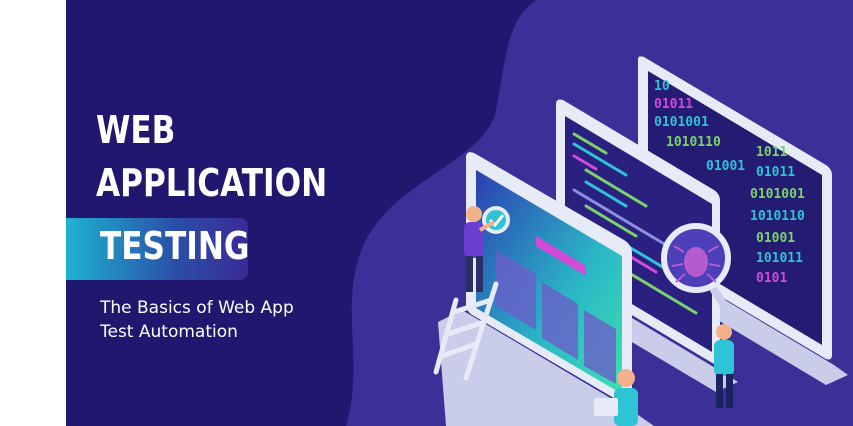 The height and width of the screenshot is (426, 853). What do you see at coordinates (197, 308) in the screenshot?
I see `subtitle-line1: The Basics of Web App` at bounding box center [197, 308].